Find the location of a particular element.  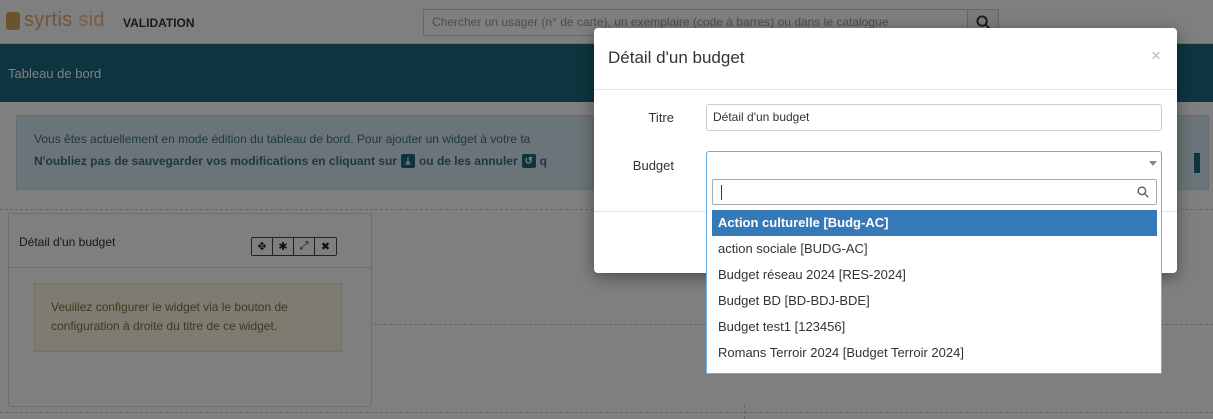

chevron-down-icon is located at coordinates (1153, 163).